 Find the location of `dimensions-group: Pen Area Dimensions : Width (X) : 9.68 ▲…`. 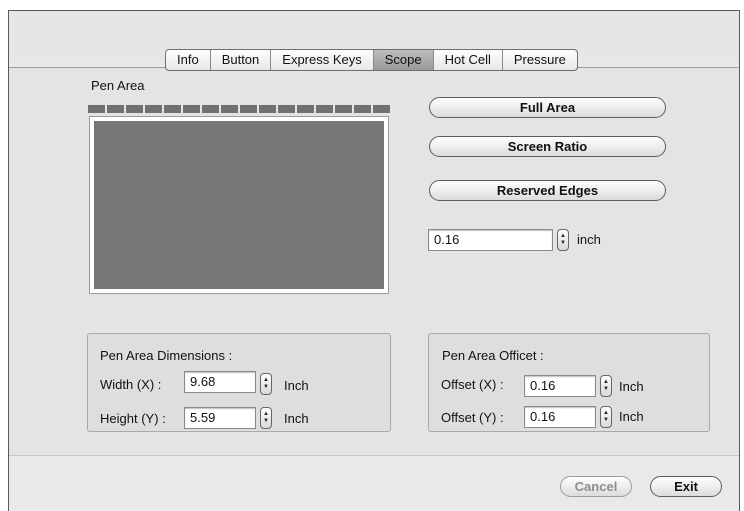

dimensions-group: Pen Area Dimensions : Width (X) : 9.68 ▲… is located at coordinates (239, 382).